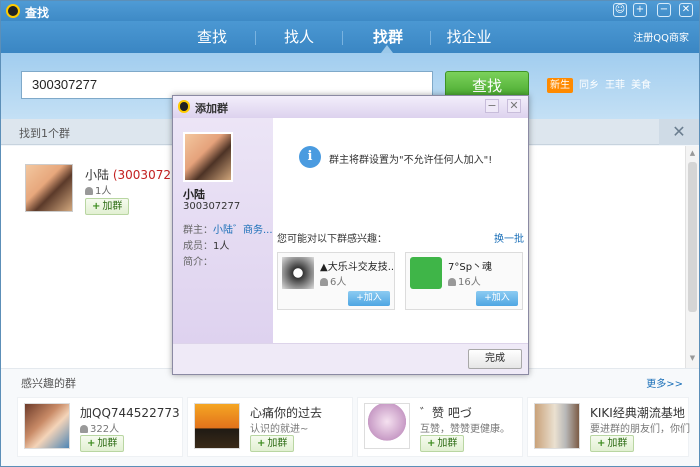 The width and height of the screenshot is (700, 467). I want to click on card-description: 认识的就进~, so click(279, 429).